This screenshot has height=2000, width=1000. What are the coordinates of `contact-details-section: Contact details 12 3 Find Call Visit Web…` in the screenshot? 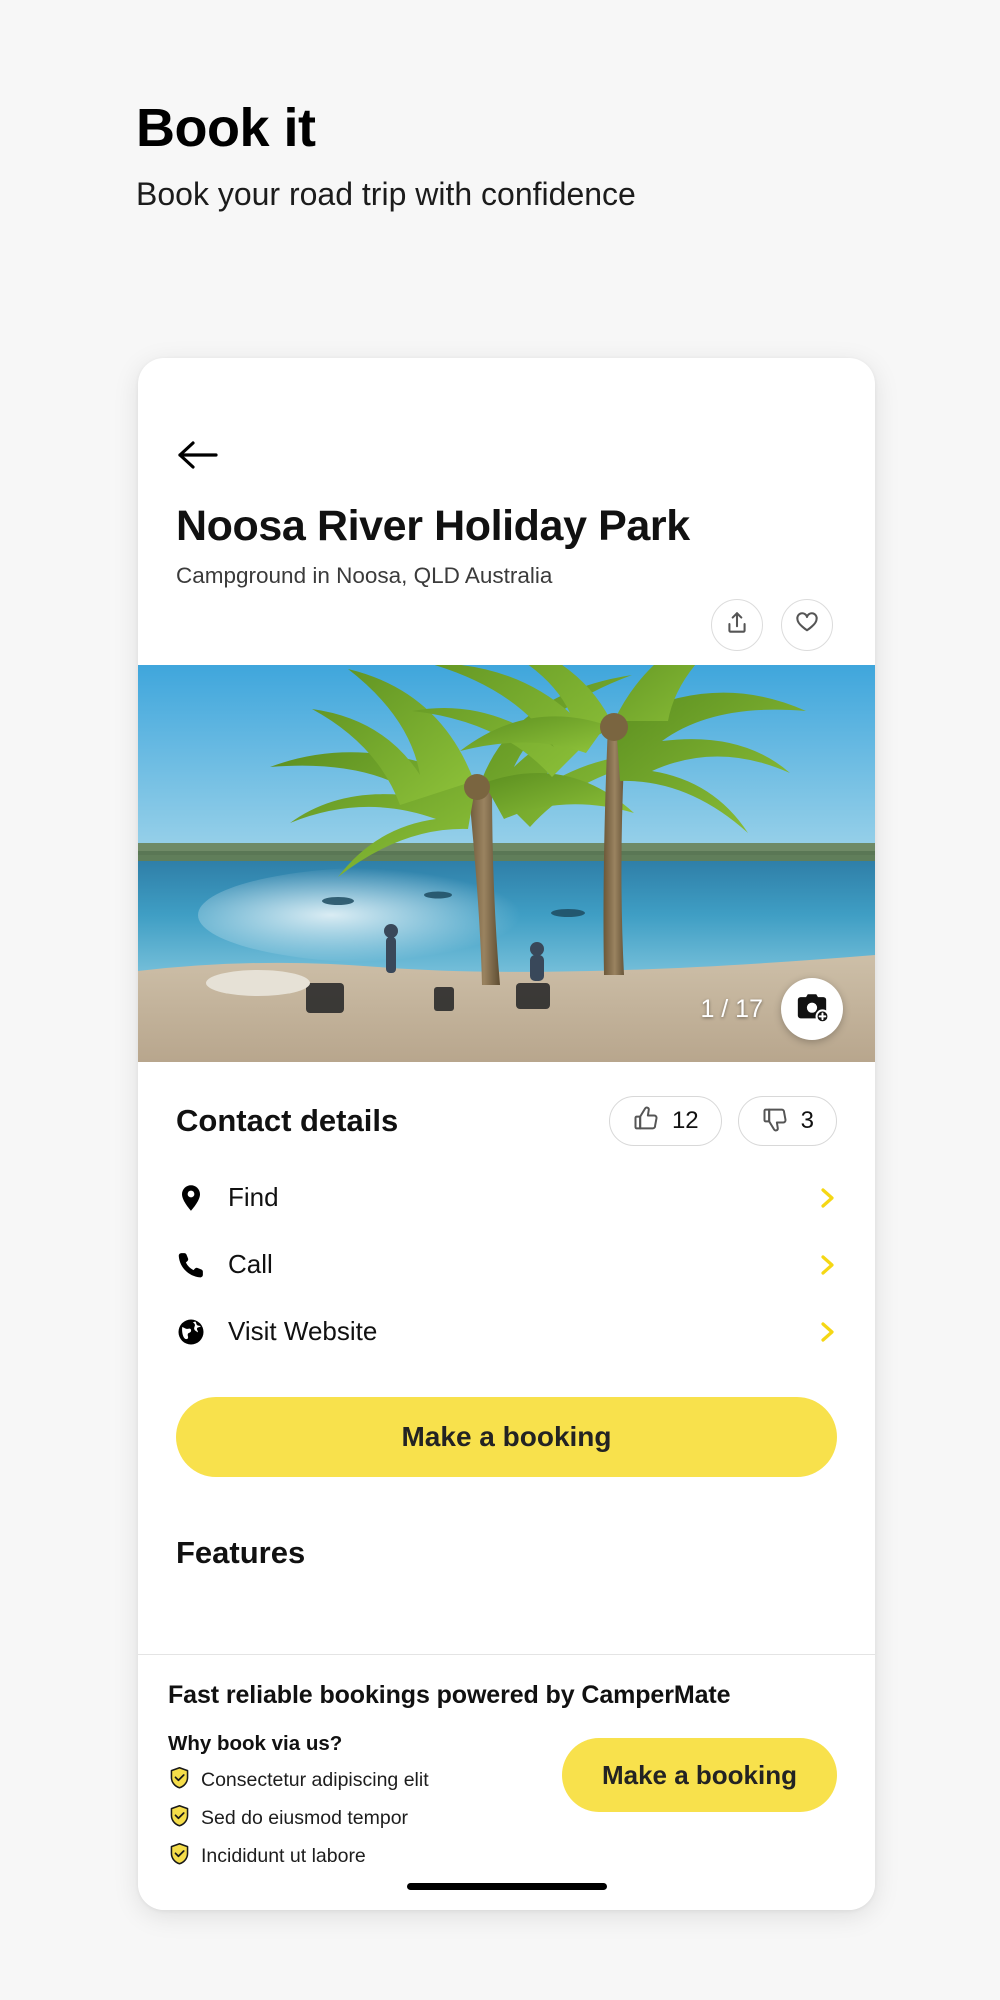 It's located at (506, 1287).